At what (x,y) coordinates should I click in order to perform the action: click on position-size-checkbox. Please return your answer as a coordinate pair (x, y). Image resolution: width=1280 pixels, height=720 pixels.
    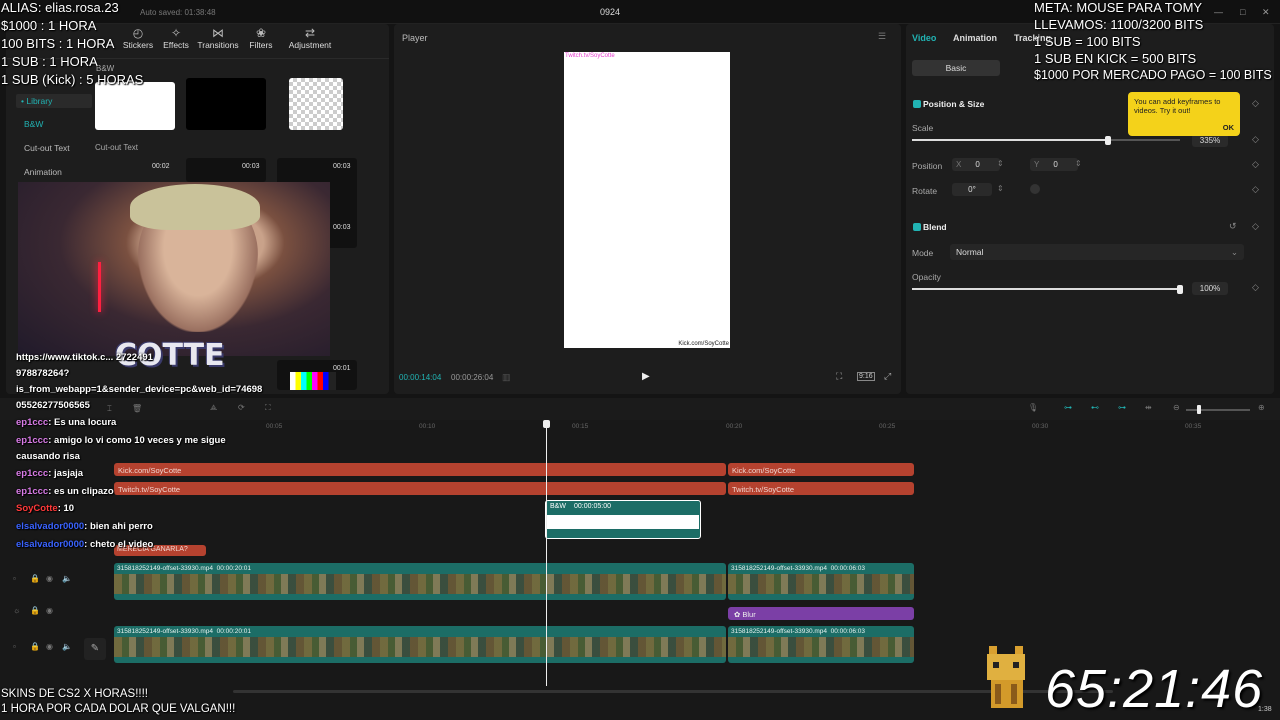
    Looking at the image, I should click on (917, 104).